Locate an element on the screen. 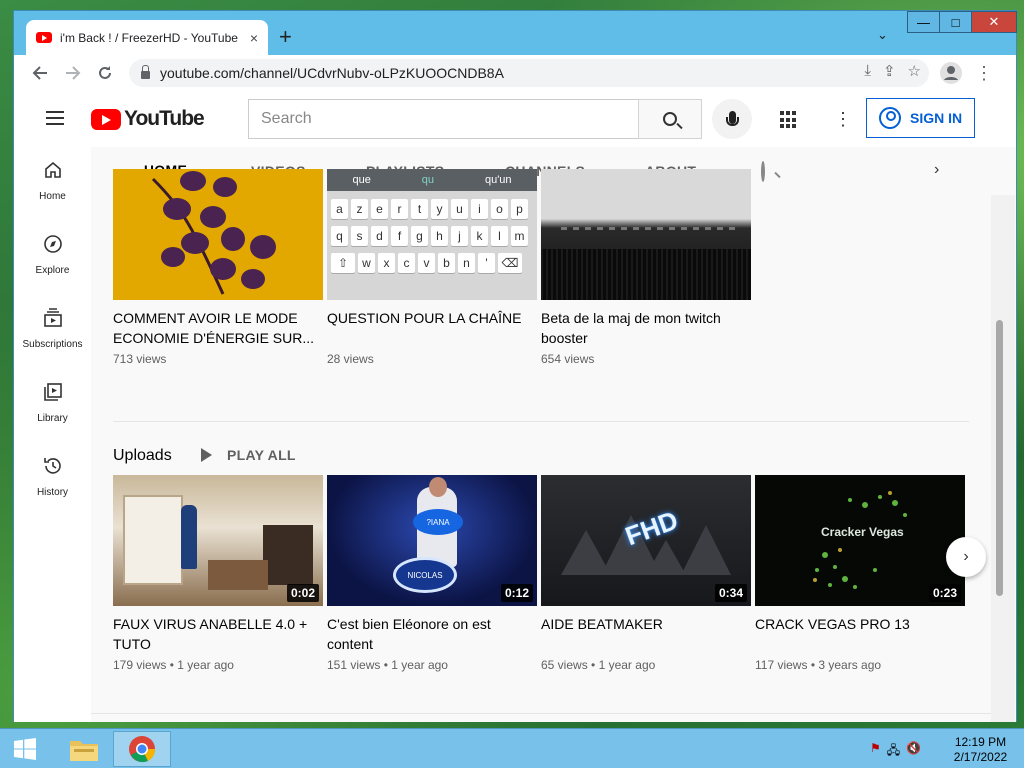  channel-search-button is located at coordinates (763, 171).